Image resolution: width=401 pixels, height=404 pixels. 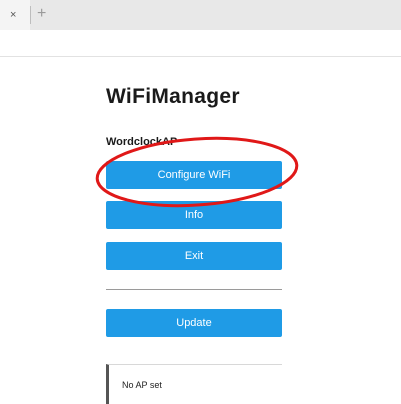 What do you see at coordinates (194, 384) in the screenshot?
I see `status-message-box: No AP set` at bounding box center [194, 384].